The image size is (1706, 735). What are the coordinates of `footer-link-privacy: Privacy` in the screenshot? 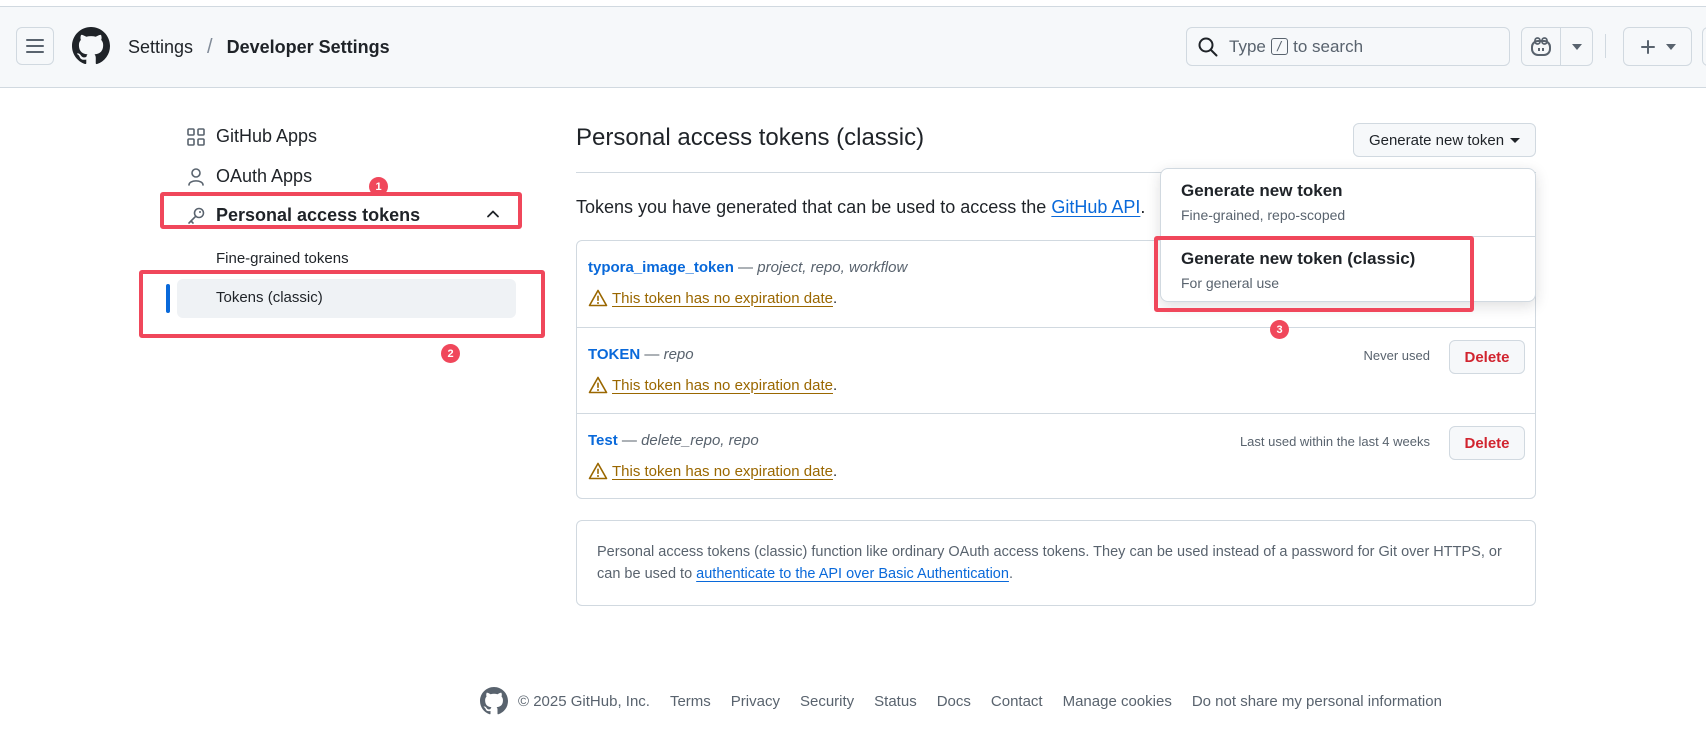 It's located at (755, 701).